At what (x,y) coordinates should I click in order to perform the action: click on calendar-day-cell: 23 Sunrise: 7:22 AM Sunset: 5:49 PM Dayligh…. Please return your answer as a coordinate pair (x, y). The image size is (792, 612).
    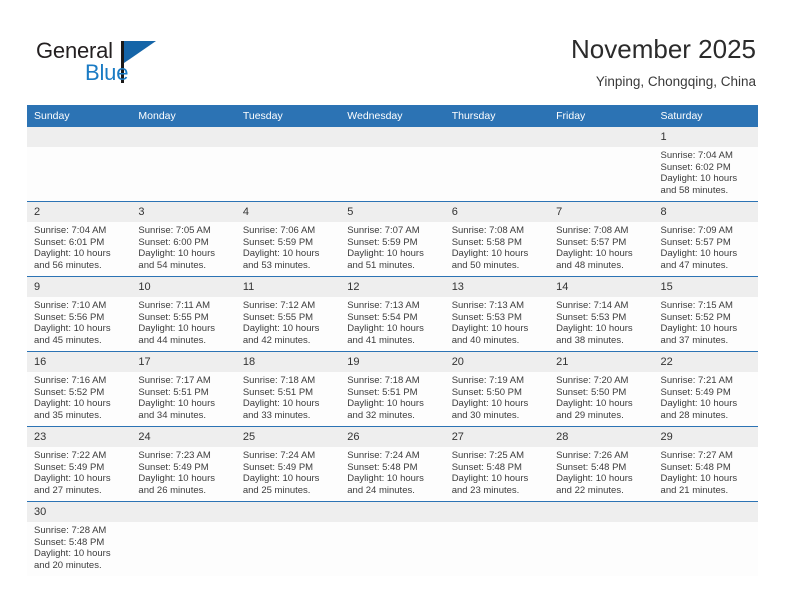
    Looking at the image, I should click on (79, 464).